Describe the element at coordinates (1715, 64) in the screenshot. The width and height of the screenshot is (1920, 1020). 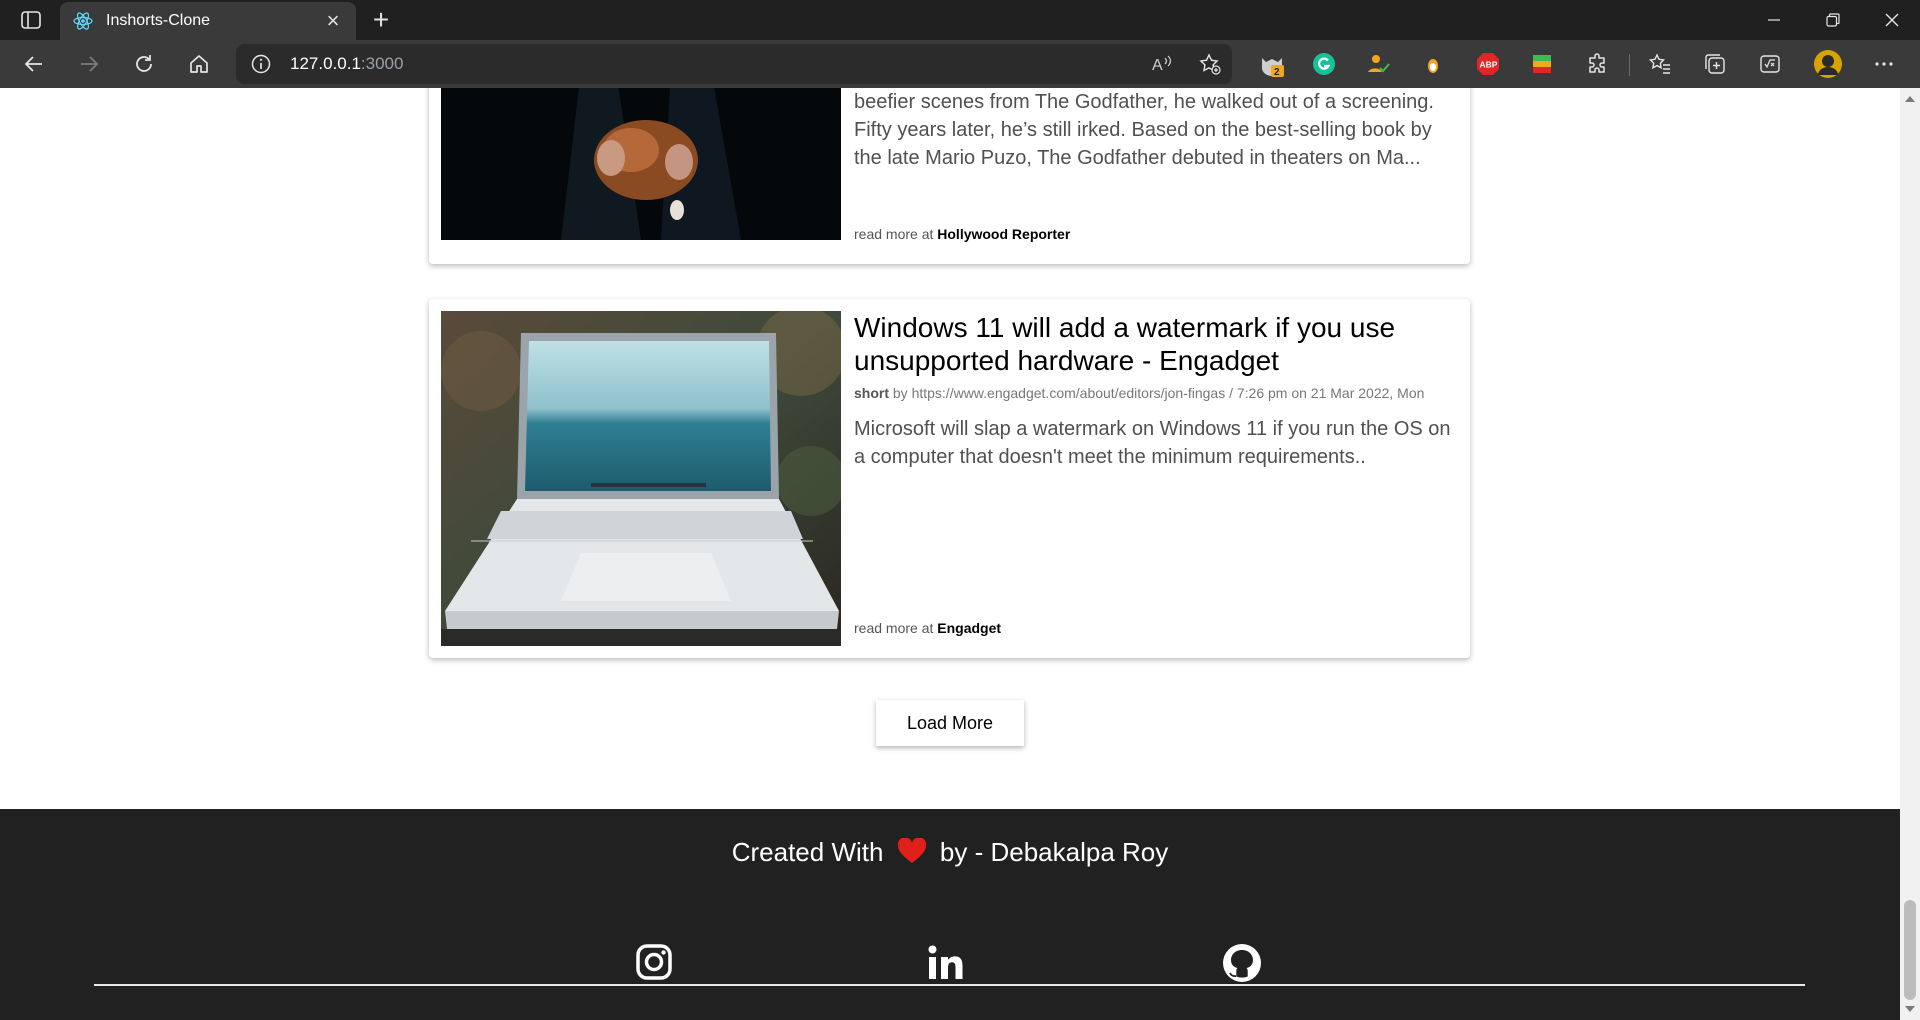
I see `collections-icon` at that location.